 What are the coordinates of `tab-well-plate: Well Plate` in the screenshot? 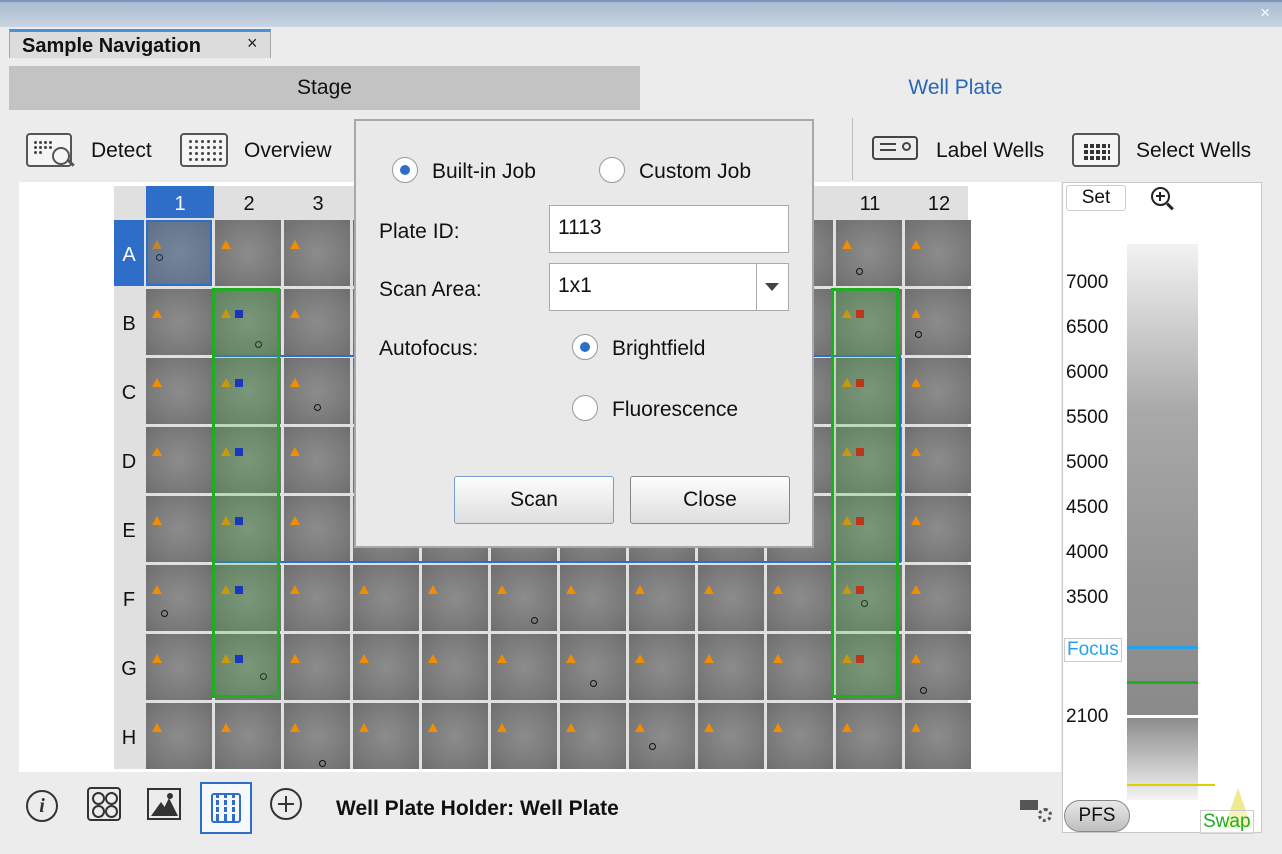 It's located at (955, 88).